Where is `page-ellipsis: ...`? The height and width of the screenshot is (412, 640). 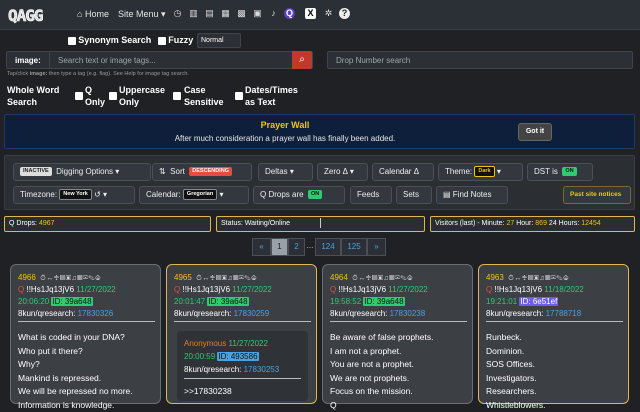
page-ellipsis: ... is located at coordinates (310, 245).